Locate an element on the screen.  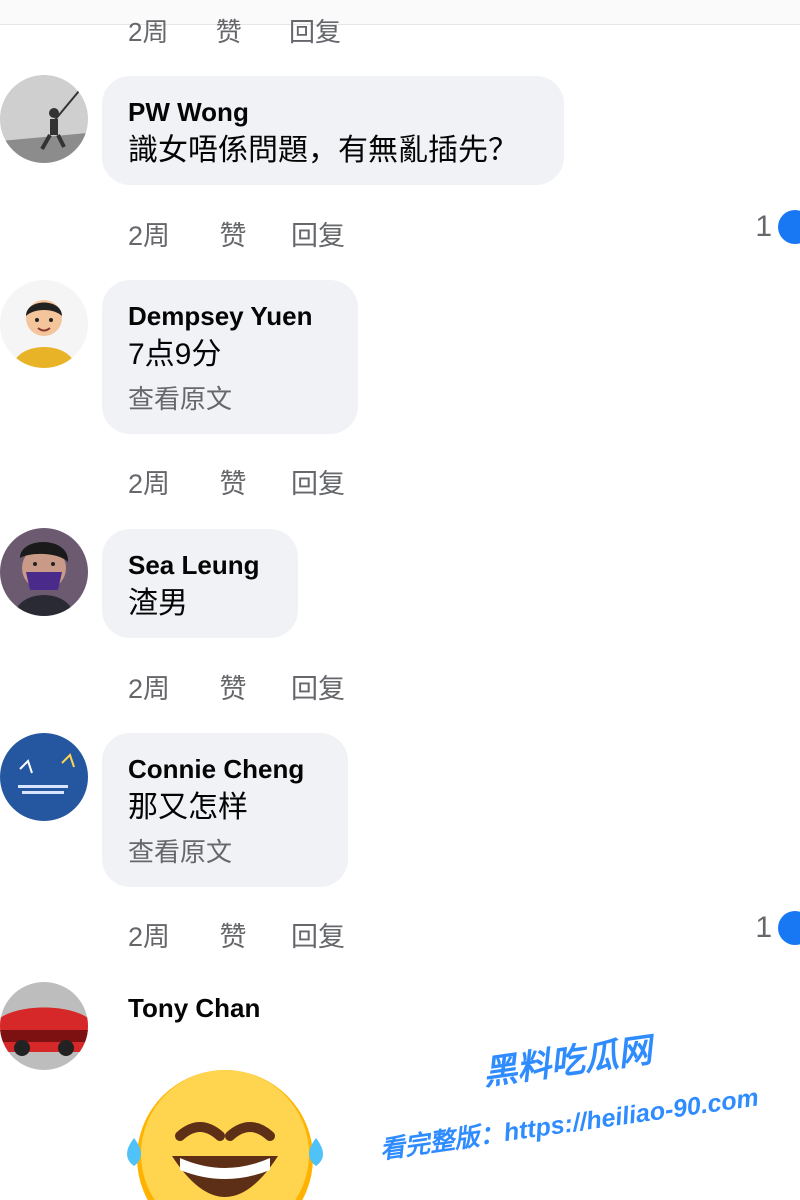
like-count-1: 1 is located at coordinates (777, 227).